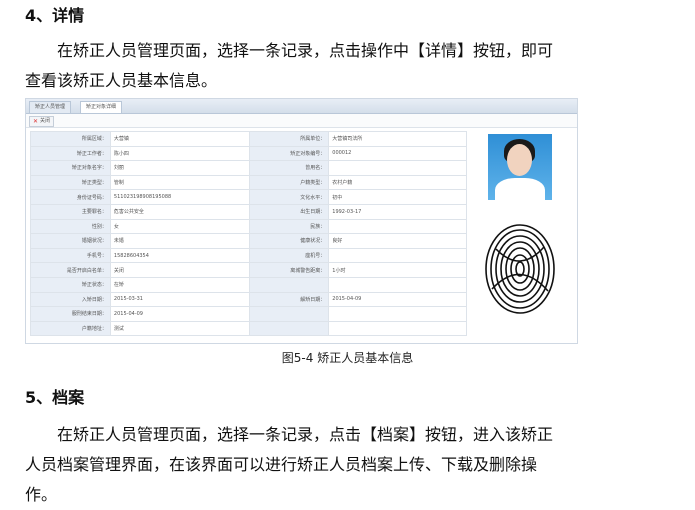  What do you see at coordinates (520, 167) in the screenshot?
I see `id-photo` at bounding box center [520, 167].